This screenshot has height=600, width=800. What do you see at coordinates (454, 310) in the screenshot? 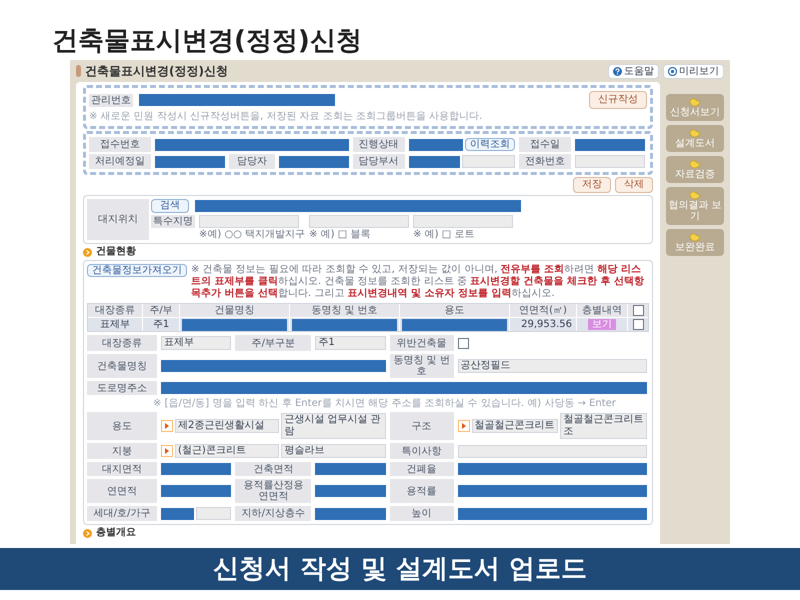
I see `column-header: 용도` at bounding box center [454, 310].